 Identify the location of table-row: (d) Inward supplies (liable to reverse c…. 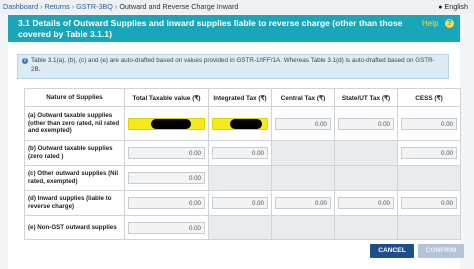
(242, 203).